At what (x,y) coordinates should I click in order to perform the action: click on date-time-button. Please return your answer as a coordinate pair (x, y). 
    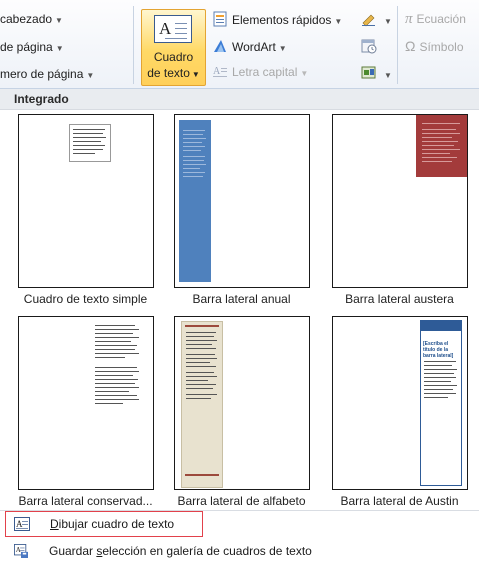
    Looking at the image, I should click on (371, 46).